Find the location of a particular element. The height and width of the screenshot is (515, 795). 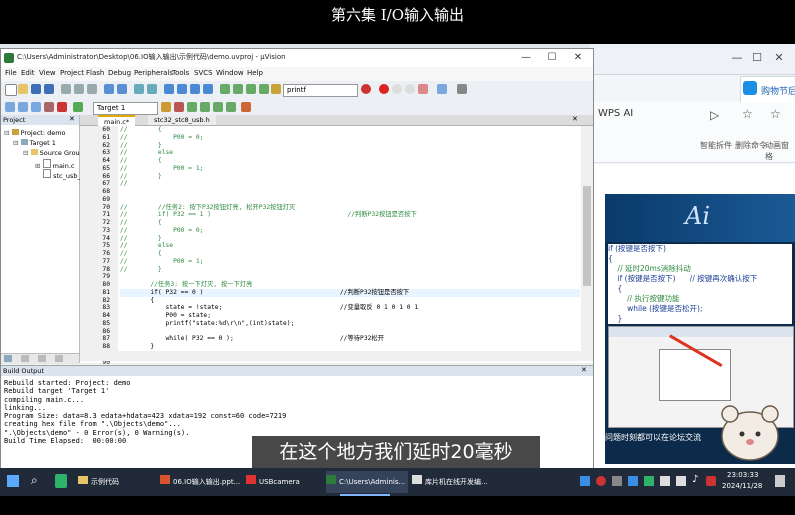

target-select: Target 1 is located at coordinates (125, 108).